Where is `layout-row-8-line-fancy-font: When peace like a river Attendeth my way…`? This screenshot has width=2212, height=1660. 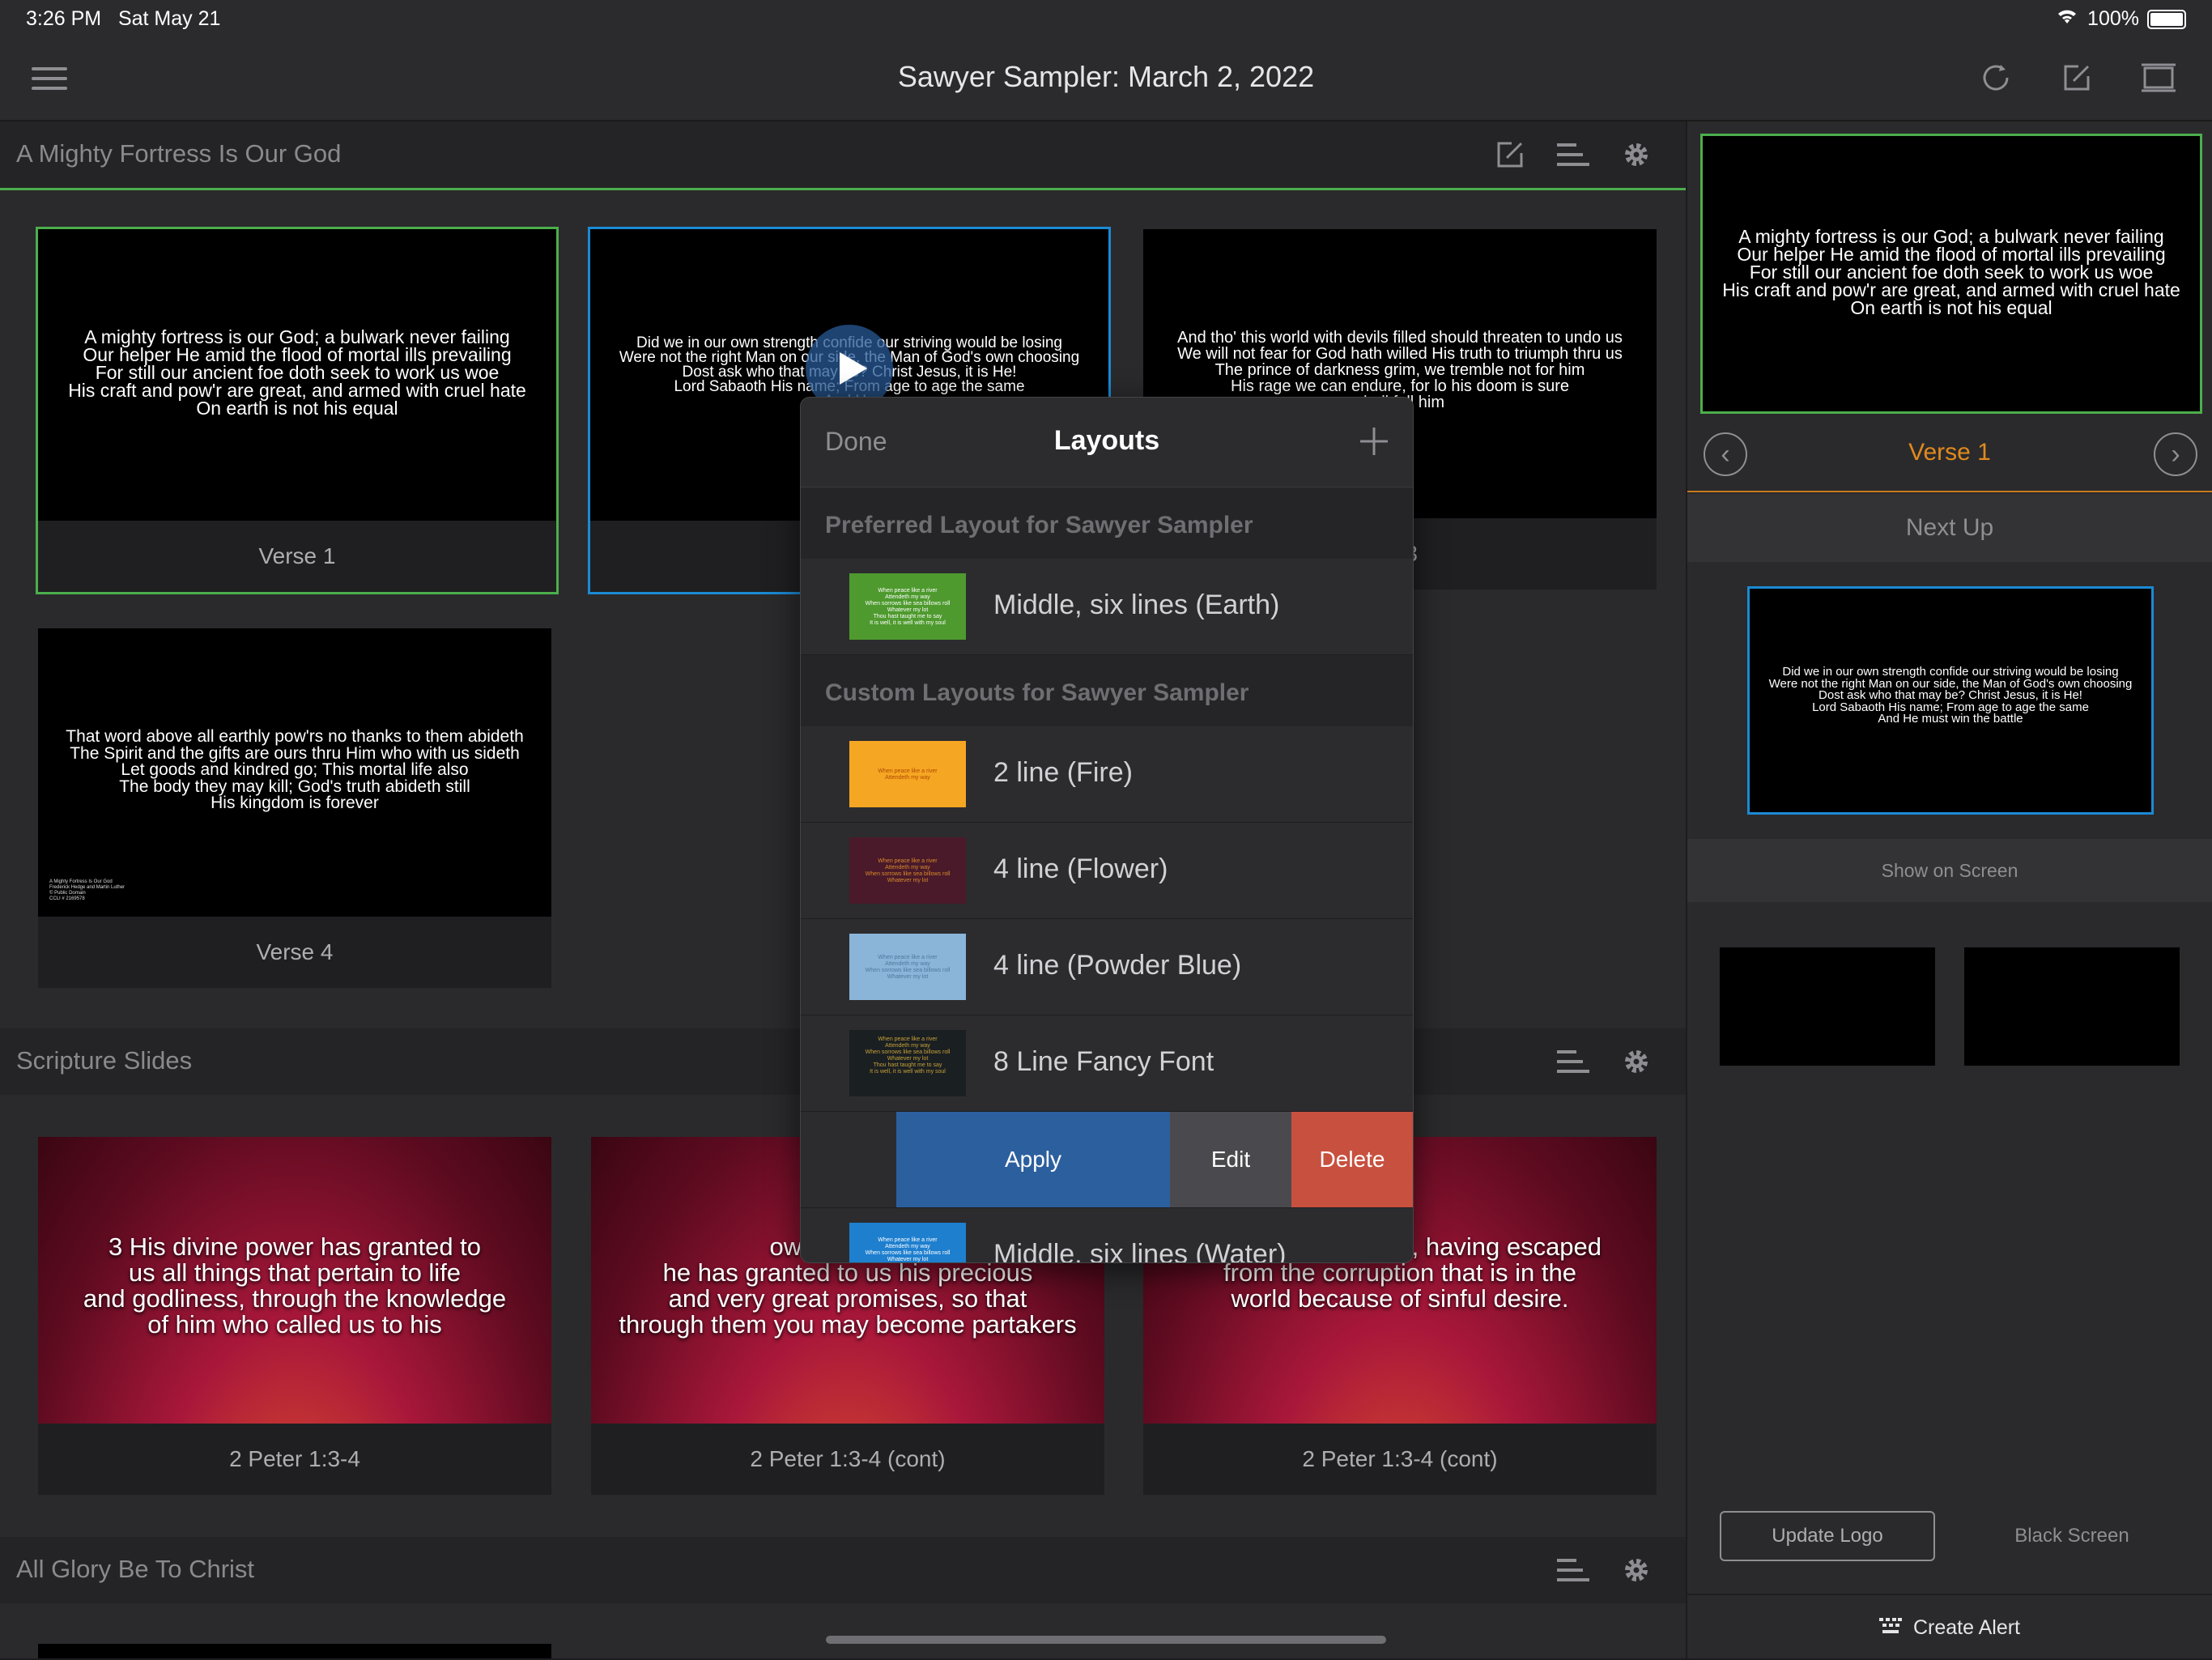 layout-row-8-line-fancy-font: When peace like a river Attendeth my way… is located at coordinates (1107, 1063).